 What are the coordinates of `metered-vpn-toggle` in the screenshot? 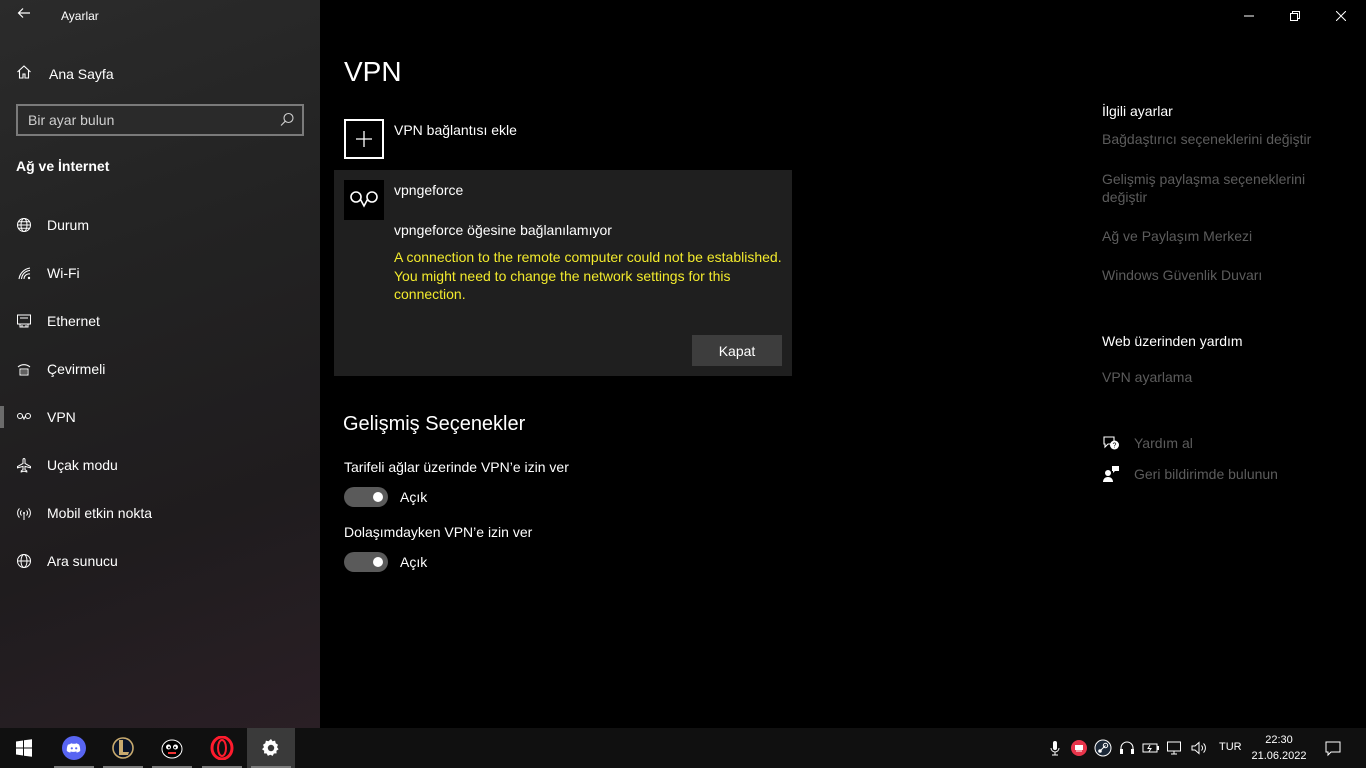 It's located at (366, 497).